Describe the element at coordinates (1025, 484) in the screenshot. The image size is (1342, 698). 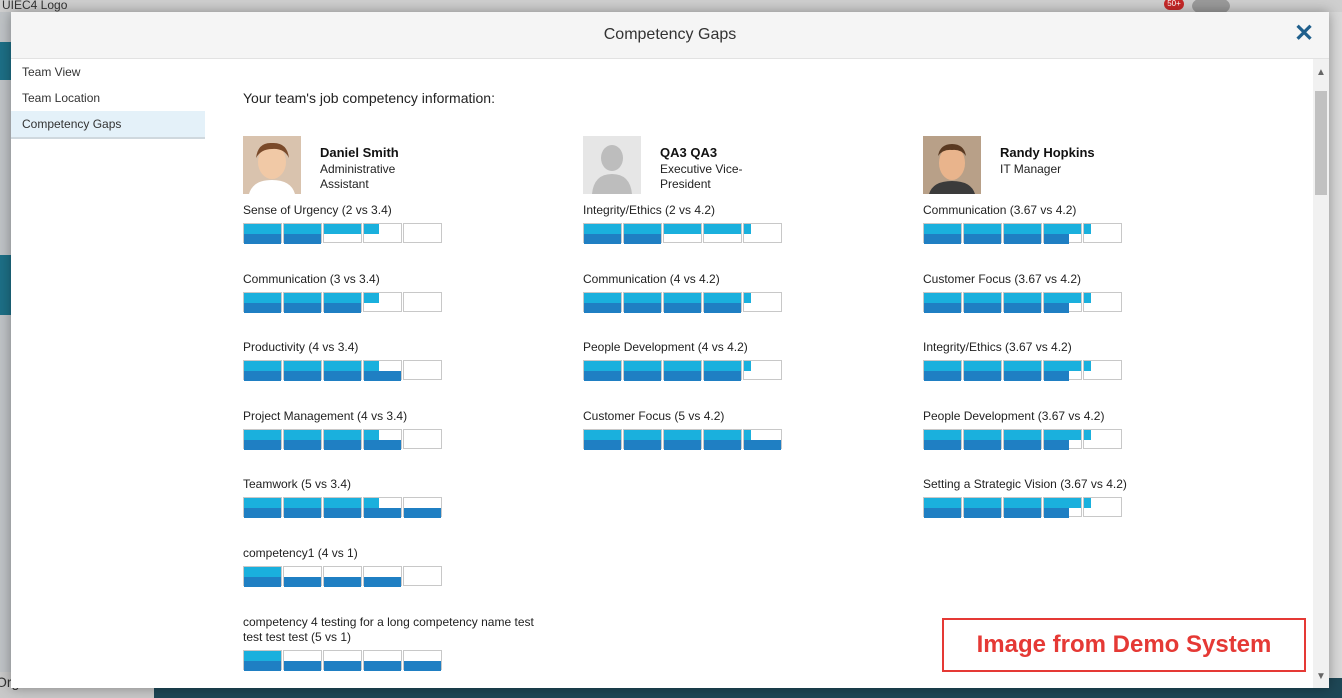
I see `competency-label: Setting a Strategic Vision (3.67 vs 4.2)` at that location.